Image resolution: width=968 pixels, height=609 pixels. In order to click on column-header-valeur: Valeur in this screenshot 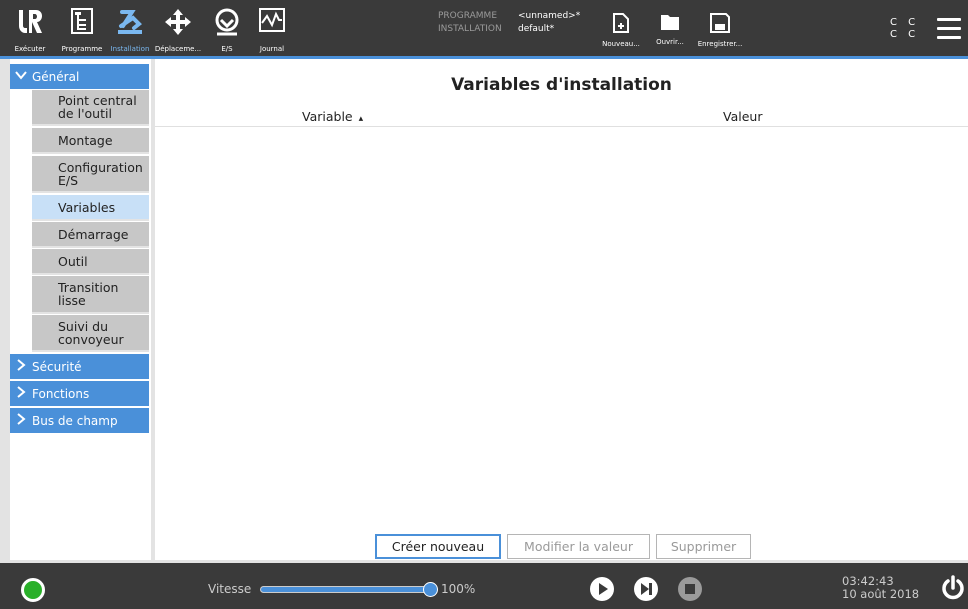, I will do `click(742, 116)`.